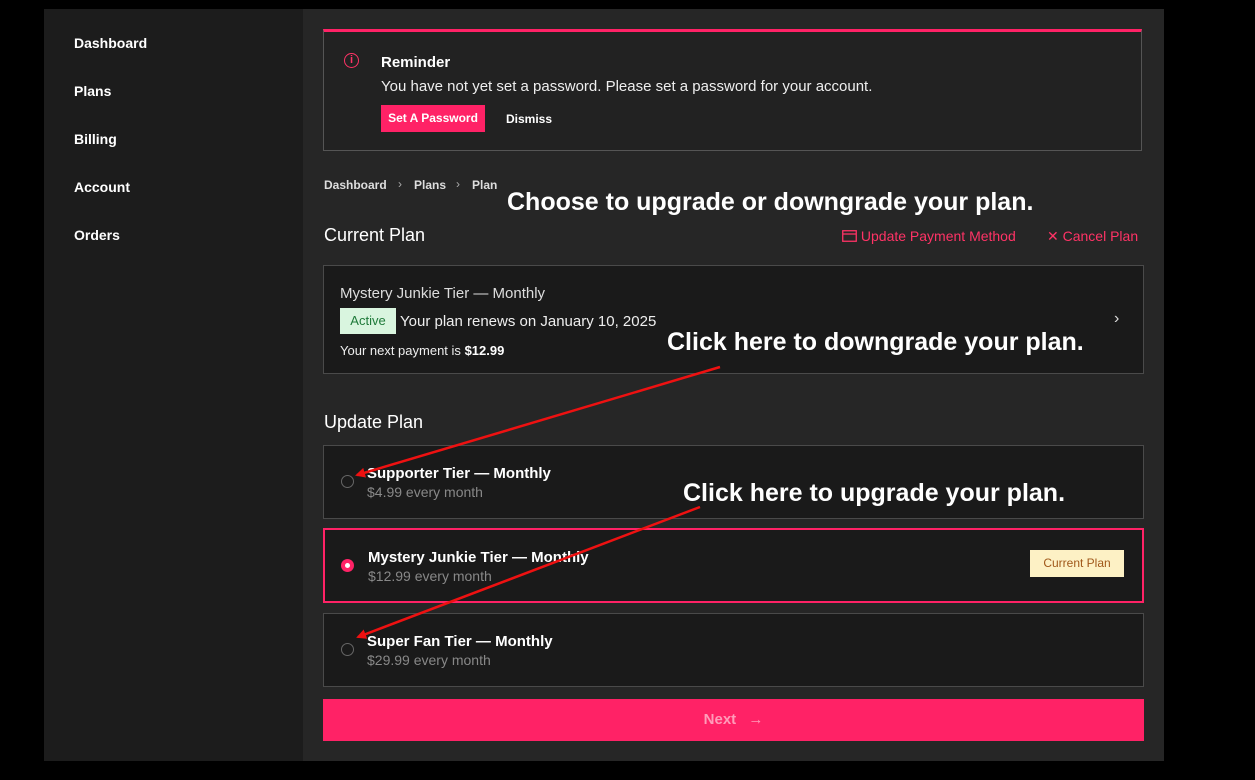  I want to click on annotation-arrows, so click(538, 502).